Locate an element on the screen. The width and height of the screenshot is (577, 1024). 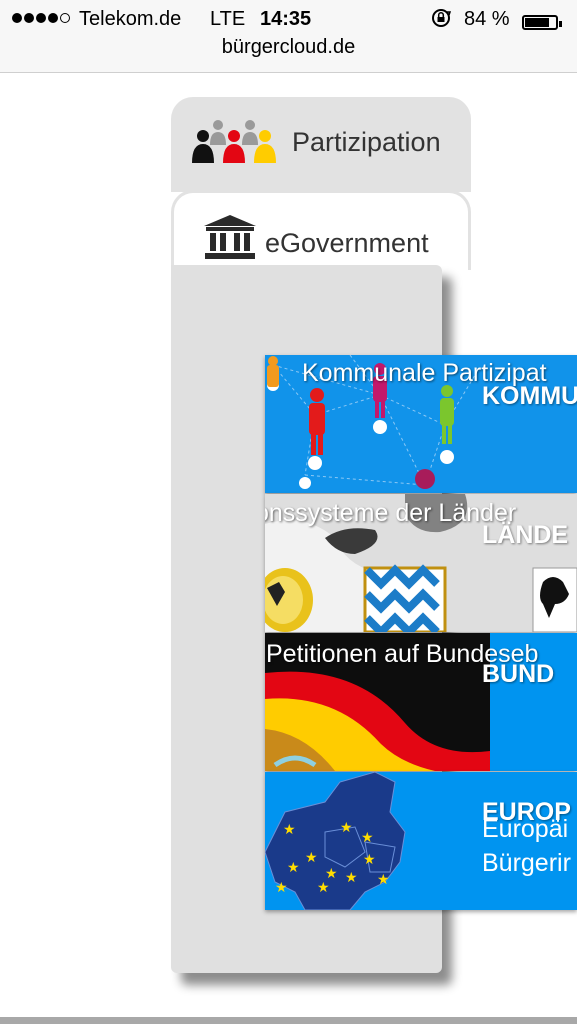
battery-icon is located at coordinates (542, 22).